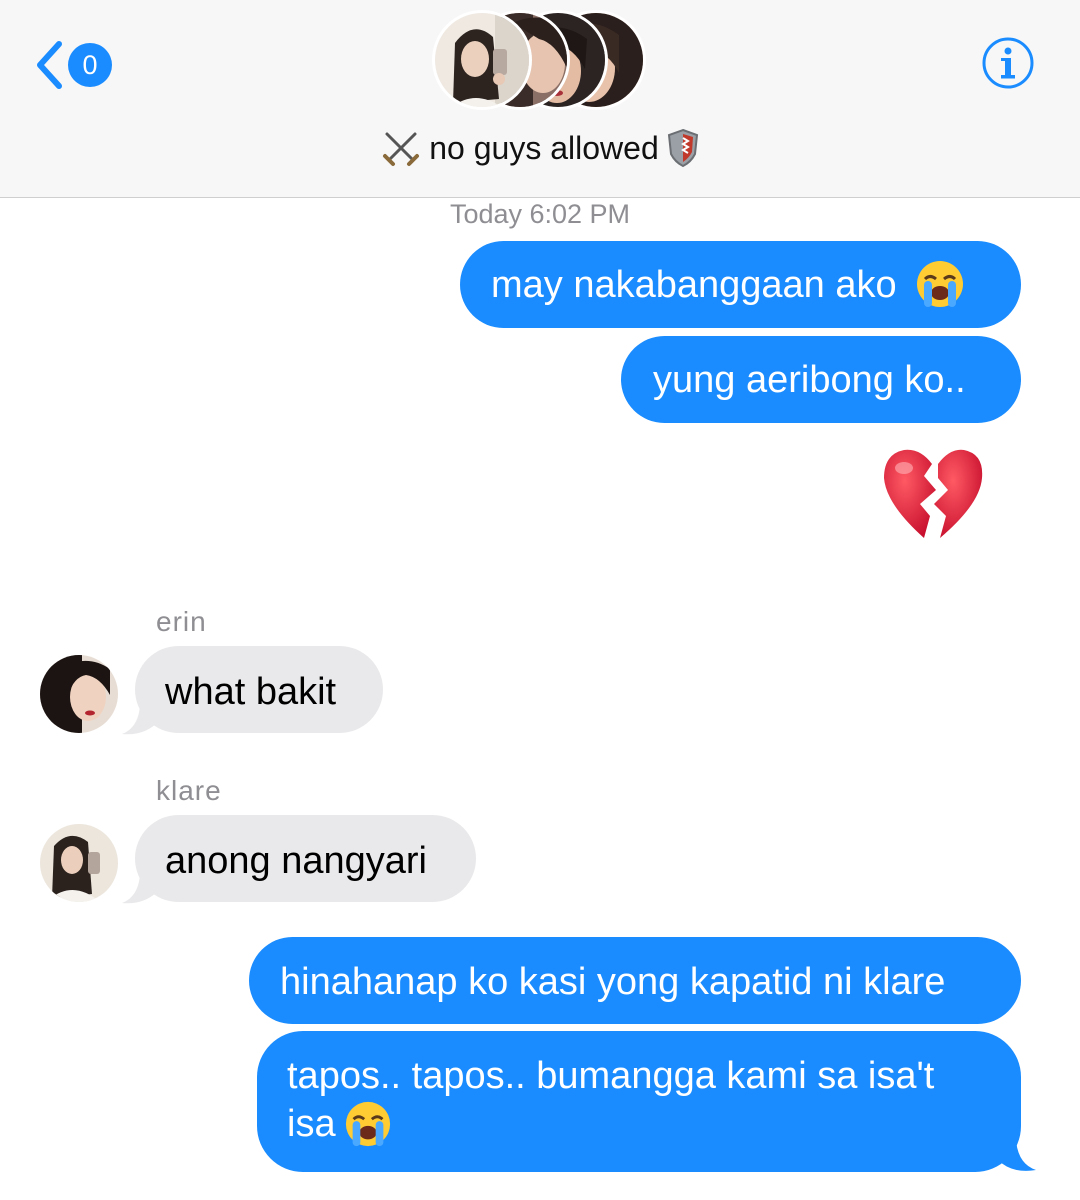 The width and height of the screenshot is (1080, 1200). What do you see at coordinates (181, 621) in the screenshot?
I see `sender-name: erin` at bounding box center [181, 621].